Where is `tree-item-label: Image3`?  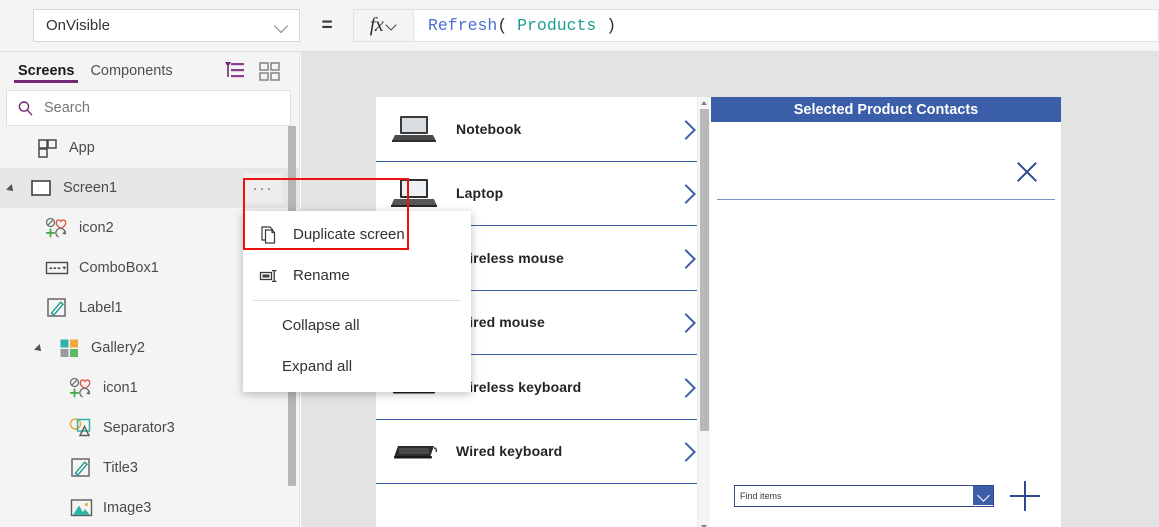
tree-item-label: Image3 is located at coordinates (127, 508).